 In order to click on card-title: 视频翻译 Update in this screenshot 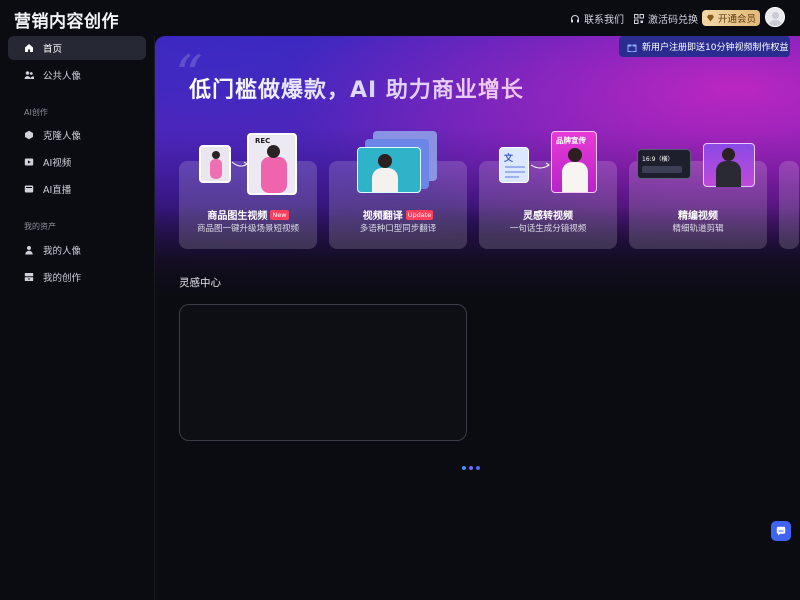, I will do `click(398, 214)`.